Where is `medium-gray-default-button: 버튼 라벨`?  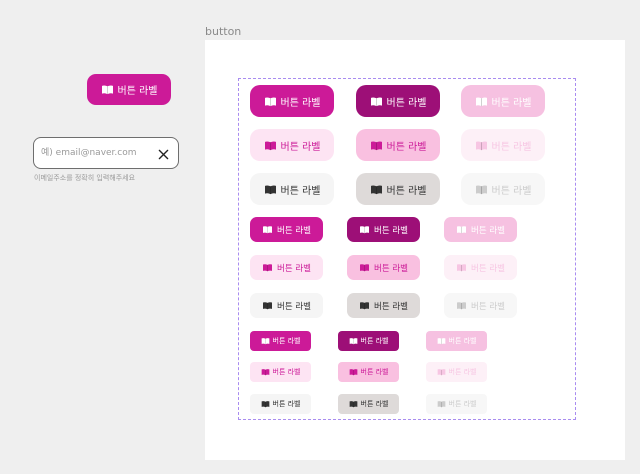
medium-gray-default-button: 버튼 라벨 is located at coordinates (286, 305).